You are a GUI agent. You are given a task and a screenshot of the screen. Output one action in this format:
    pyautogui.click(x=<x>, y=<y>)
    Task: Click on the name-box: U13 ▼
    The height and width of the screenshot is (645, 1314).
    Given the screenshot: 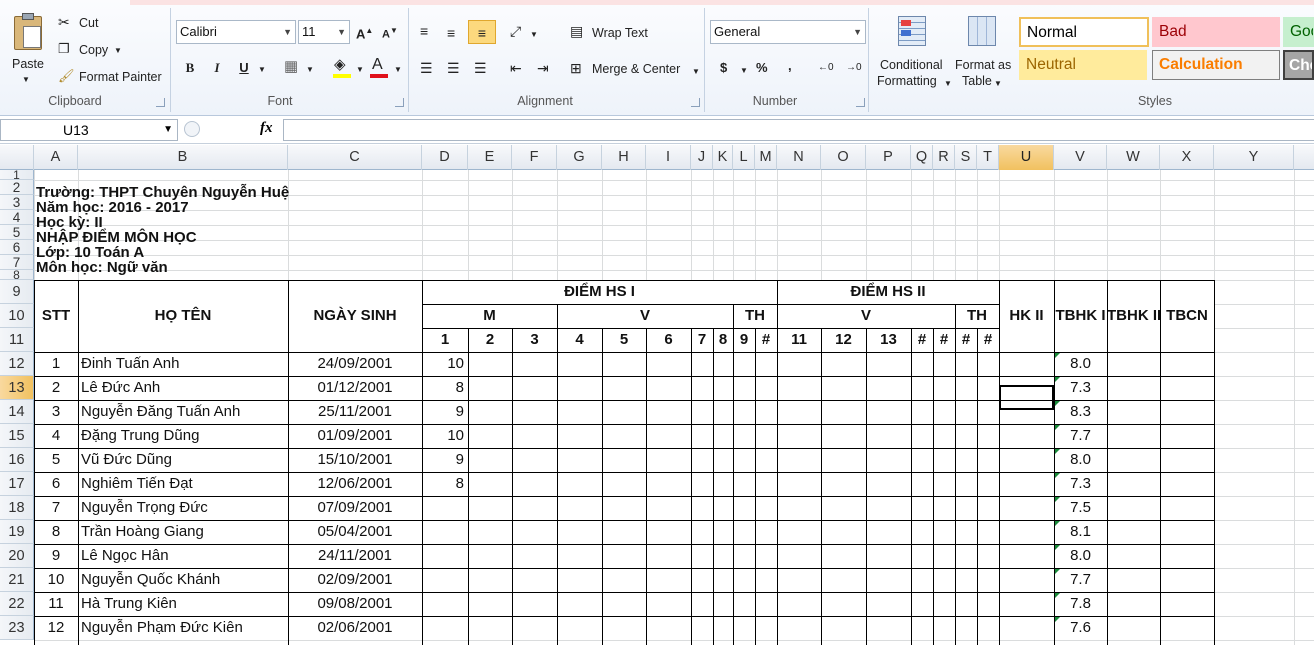 What is the action you would take?
    pyautogui.click(x=89, y=130)
    